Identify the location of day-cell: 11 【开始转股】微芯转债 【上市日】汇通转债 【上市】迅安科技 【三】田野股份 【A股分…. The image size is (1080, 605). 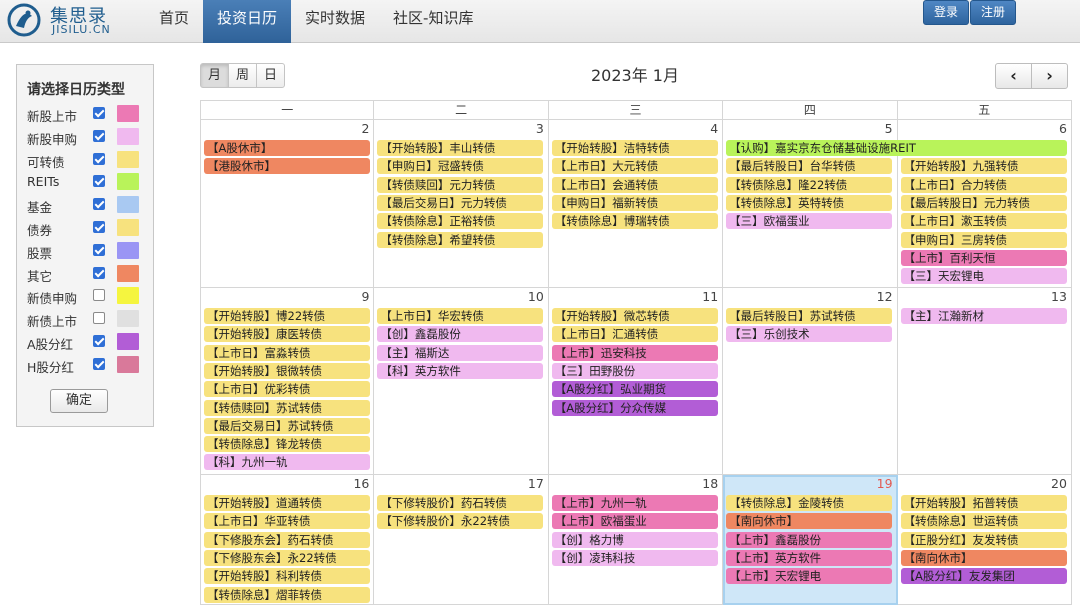
(636, 381).